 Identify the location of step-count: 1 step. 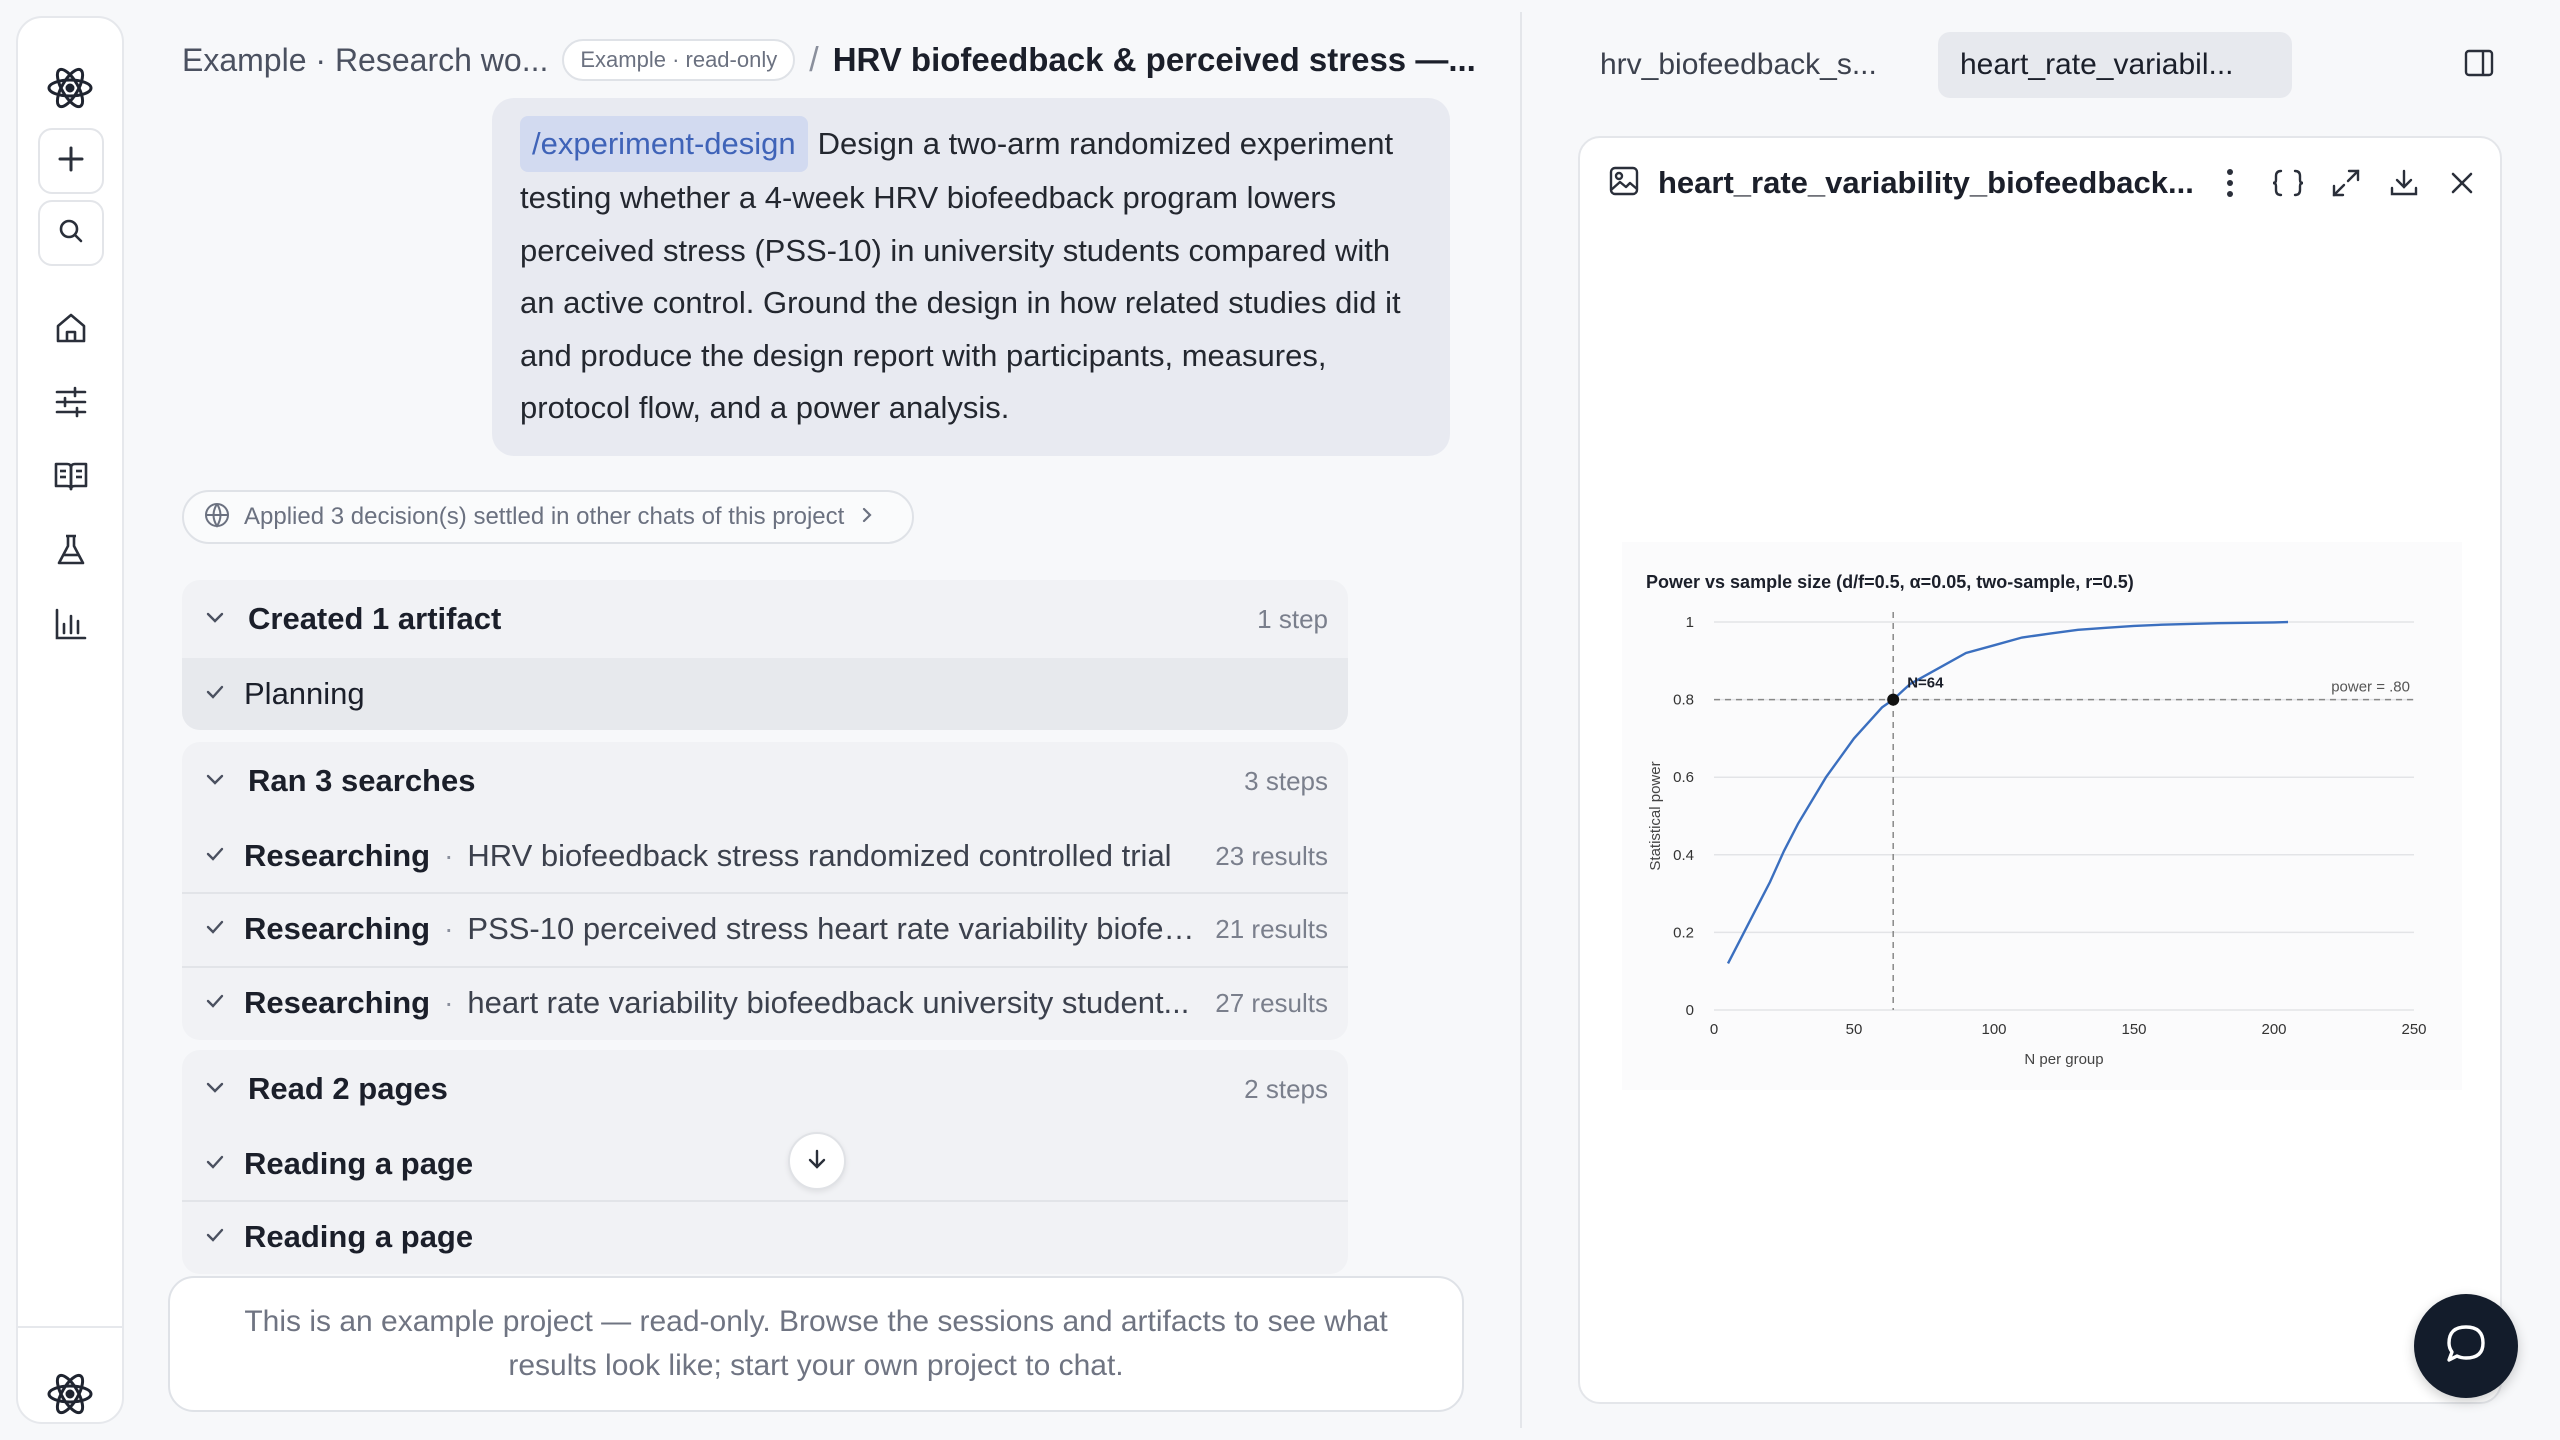
(1292, 618).